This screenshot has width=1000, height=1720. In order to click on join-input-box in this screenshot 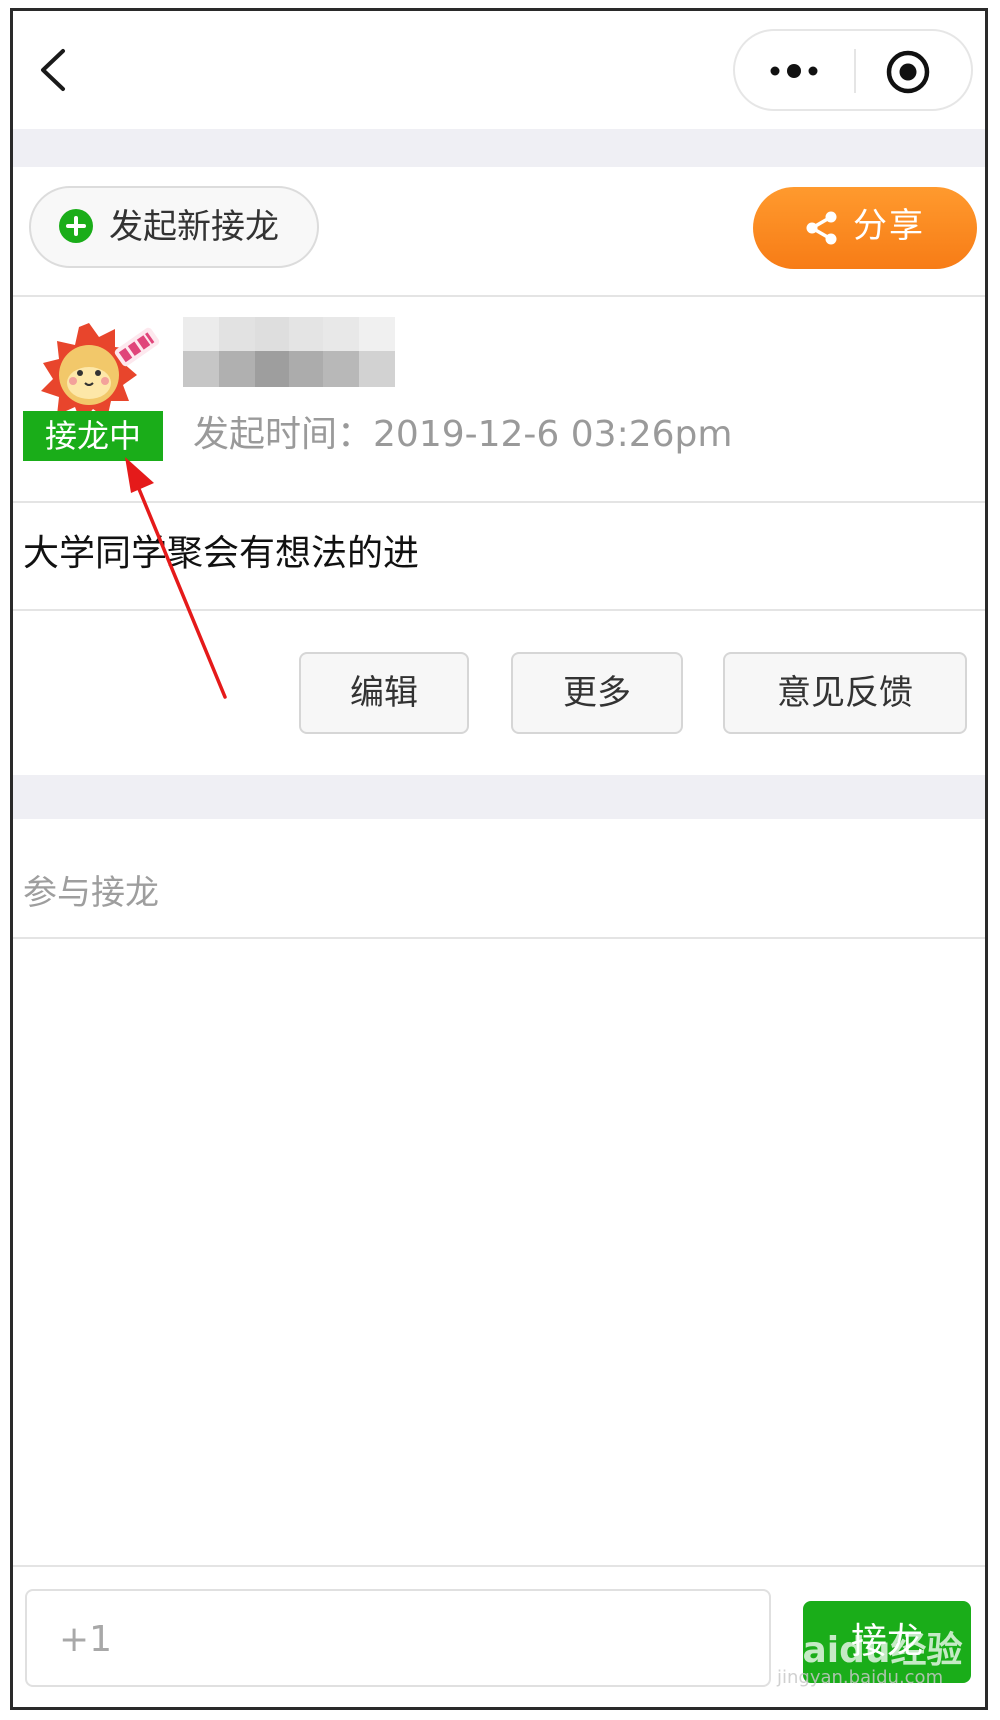, I will do `click(398, 1638)`.